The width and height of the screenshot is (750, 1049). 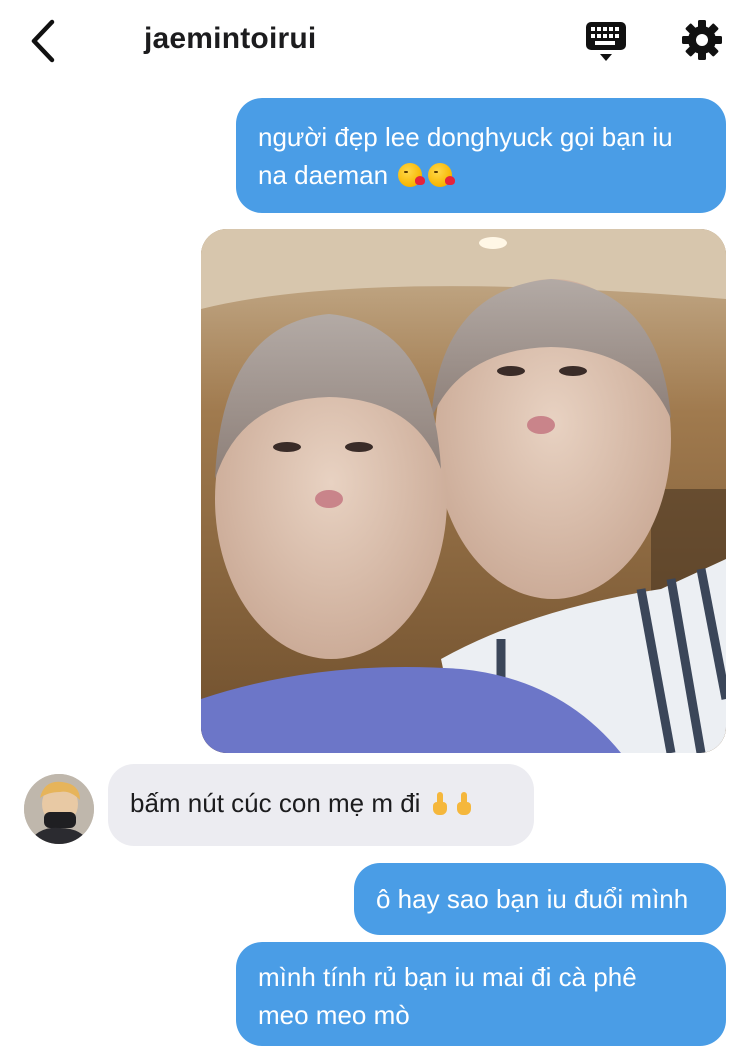 What do you see at coordinates (275, 803) in the screenshot?
I see `message-text: bấm nút cúc con mẹ m đi` at bounding box center [275, 803].